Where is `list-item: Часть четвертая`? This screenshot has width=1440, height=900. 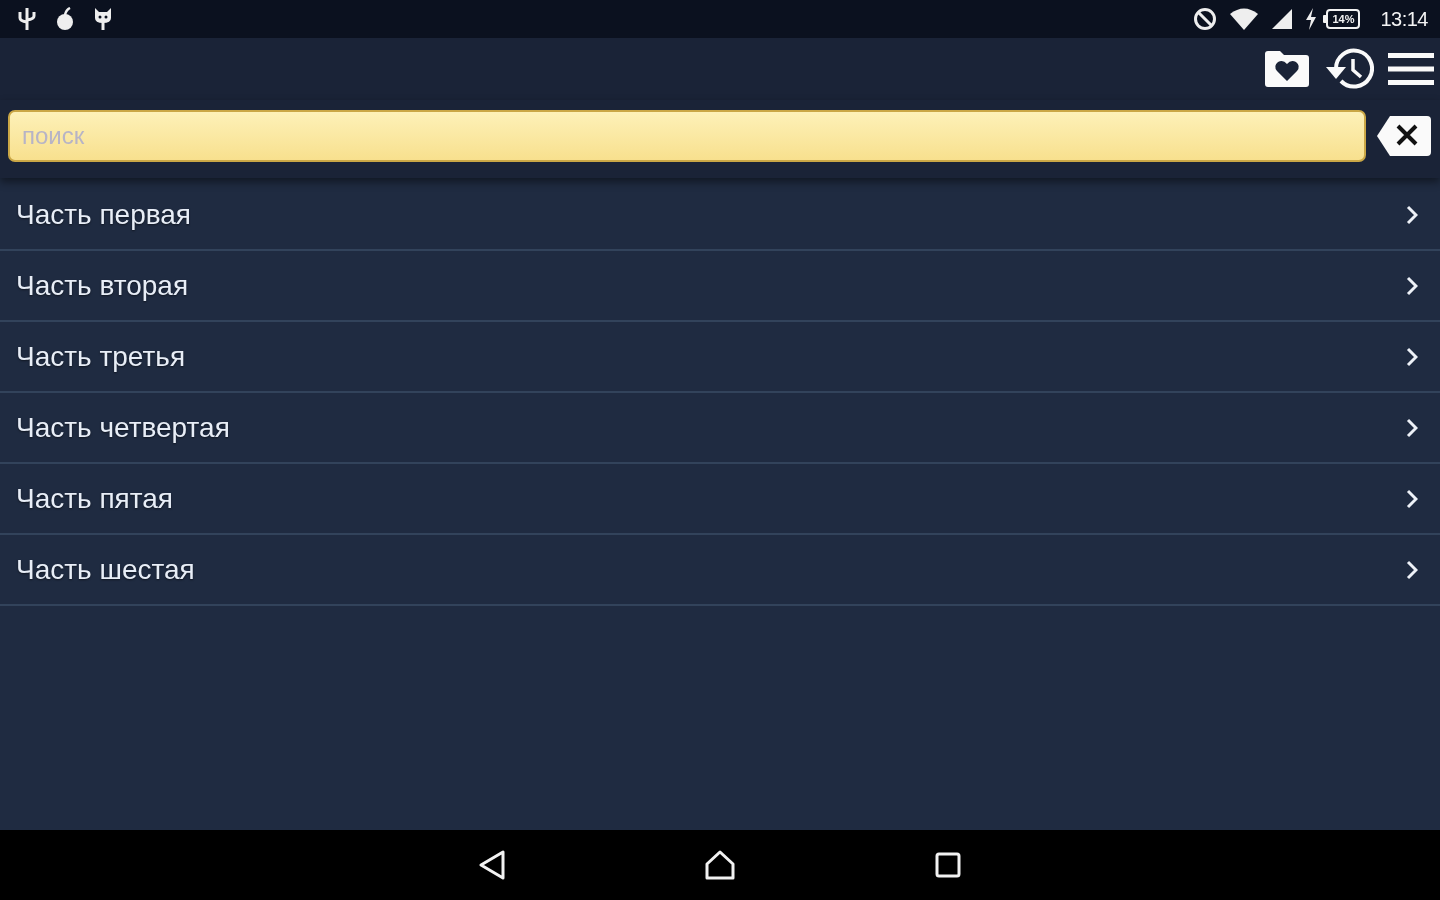 list-item: Часть четвертая is located at coordinates (720, 428).